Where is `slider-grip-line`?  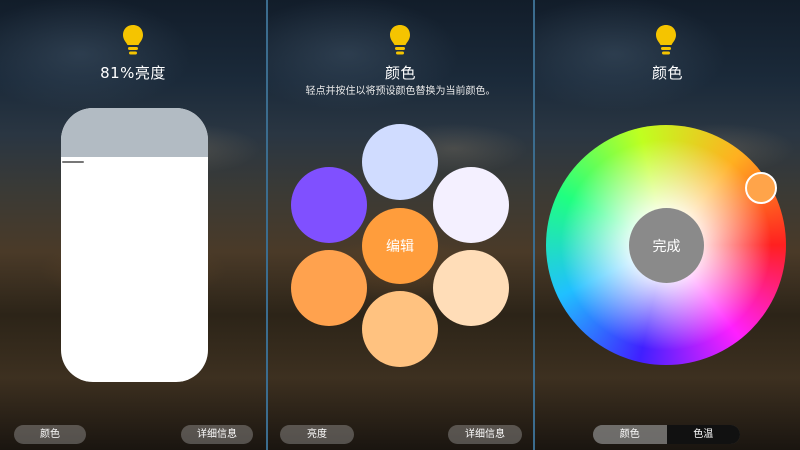
slider-grip-line is located at coordinates (73, 162).